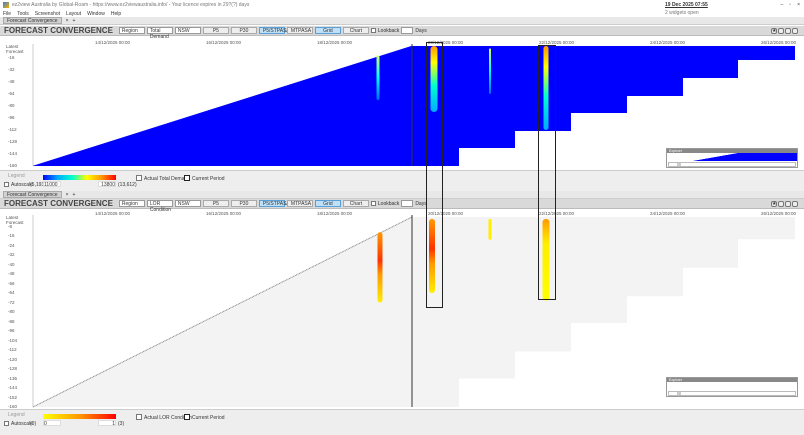  Describe the element at coordinates (11, 273) in the screenshot. I see `y-tick: -48` at that location.